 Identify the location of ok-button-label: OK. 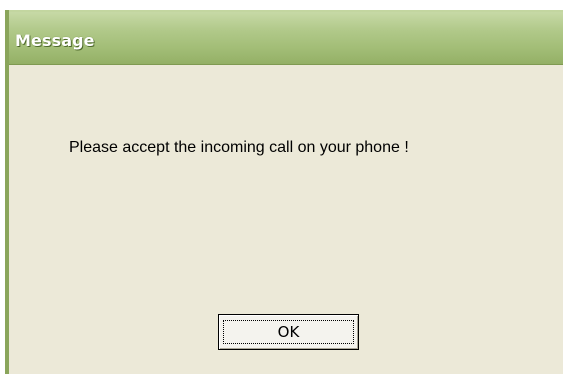
(288, 331).